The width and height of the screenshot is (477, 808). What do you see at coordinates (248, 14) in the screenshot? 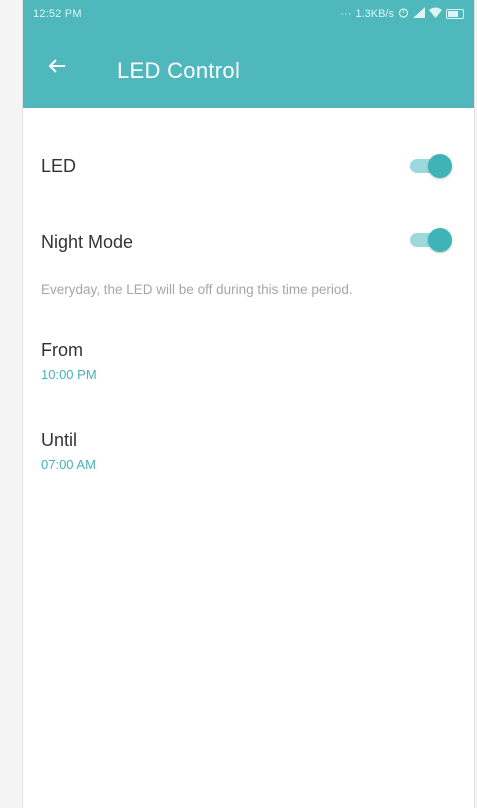
I see `status-bar: 12:52 PM ··· 1.3KB/s` at bounding box center [248, 14].